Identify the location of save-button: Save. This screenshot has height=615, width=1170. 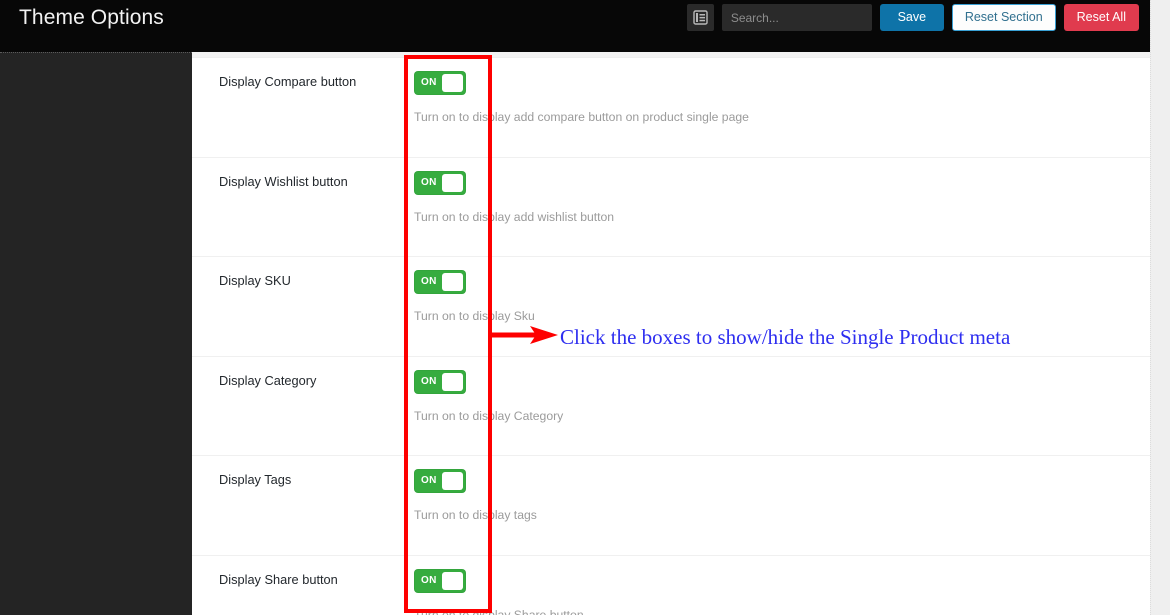
(911, 17).